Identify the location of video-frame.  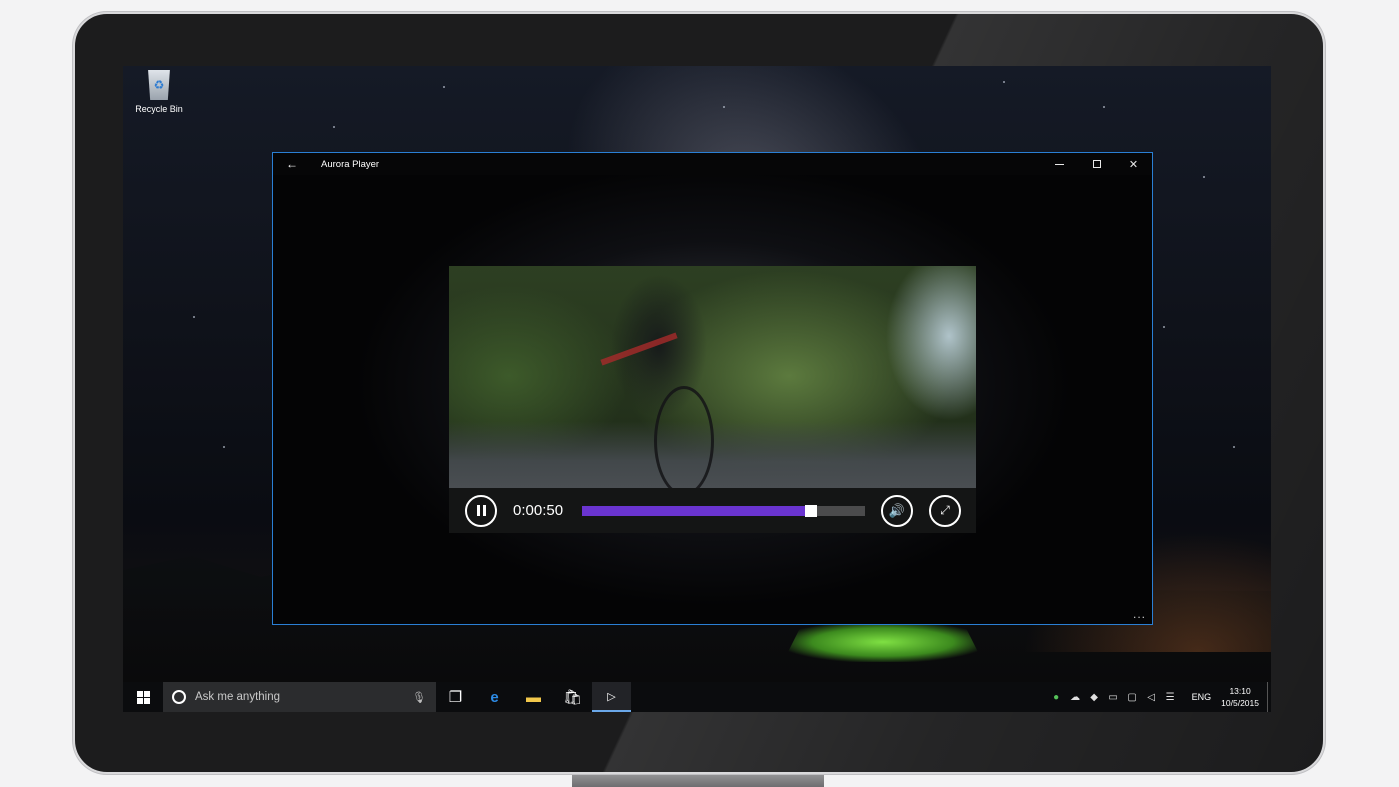
(712, 381).